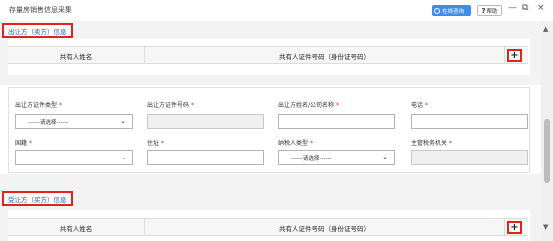  I want to click on scroll-thumb, so click(547, 151).